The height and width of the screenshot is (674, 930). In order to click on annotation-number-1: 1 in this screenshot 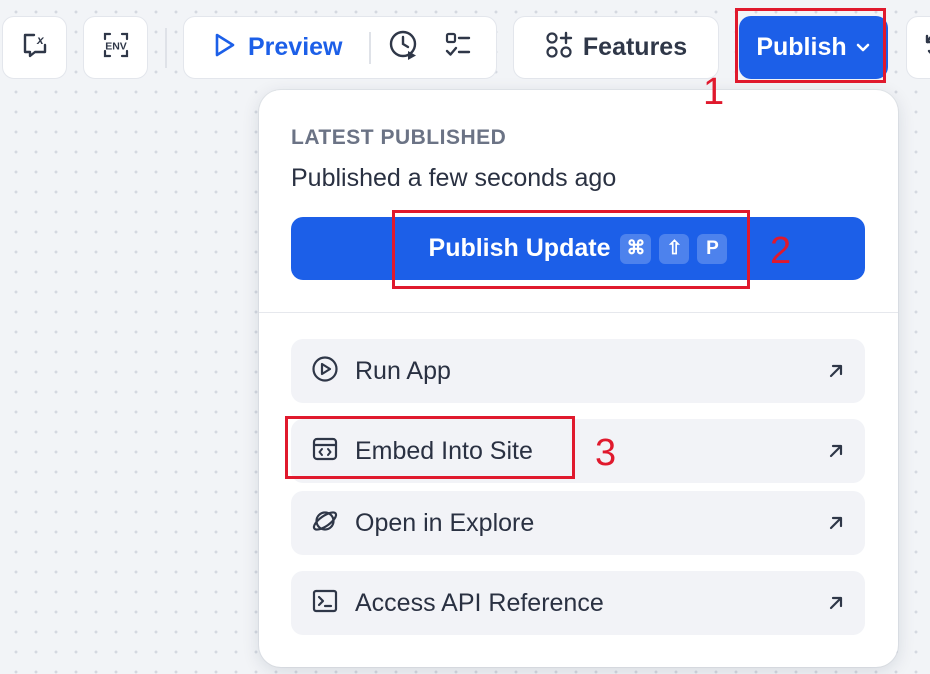, I will do `click(714, 92)`.